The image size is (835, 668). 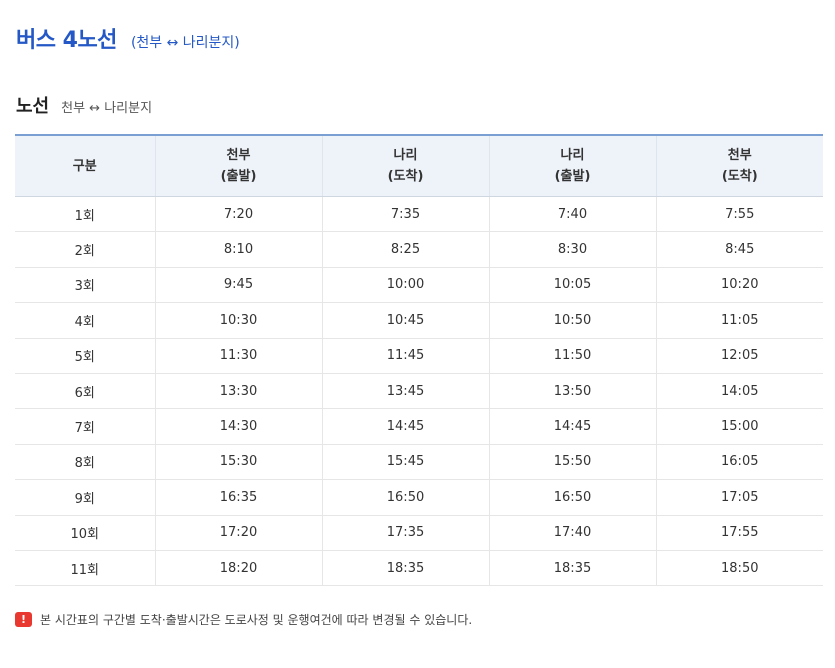 What do you see at coordinates (739, 214) in the screenshot?
I see `time-cell: 7:55` at bounding box center [739, 214].